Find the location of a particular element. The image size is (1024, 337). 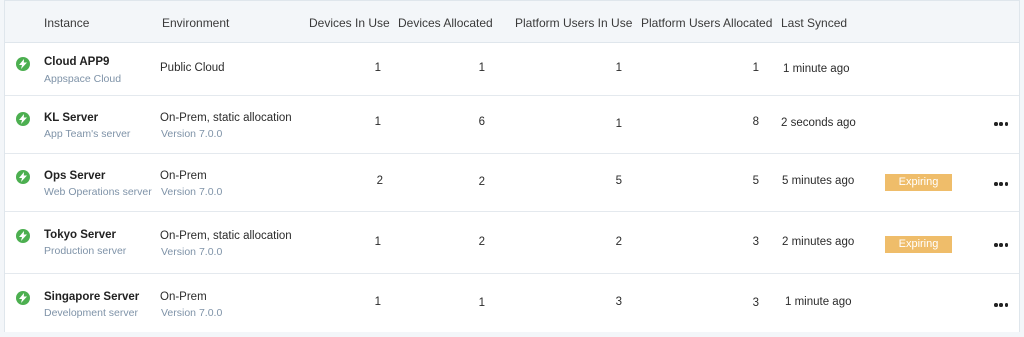

instance-name: Singapore Server is located at coordinates (91, 297).